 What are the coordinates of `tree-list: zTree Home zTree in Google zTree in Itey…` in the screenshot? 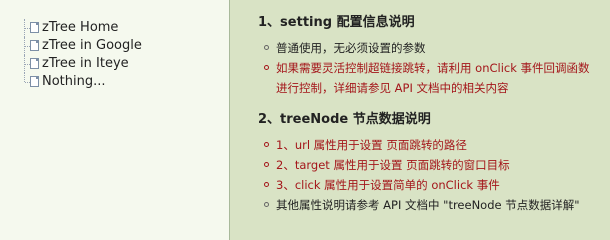 It's located at (122, 55).